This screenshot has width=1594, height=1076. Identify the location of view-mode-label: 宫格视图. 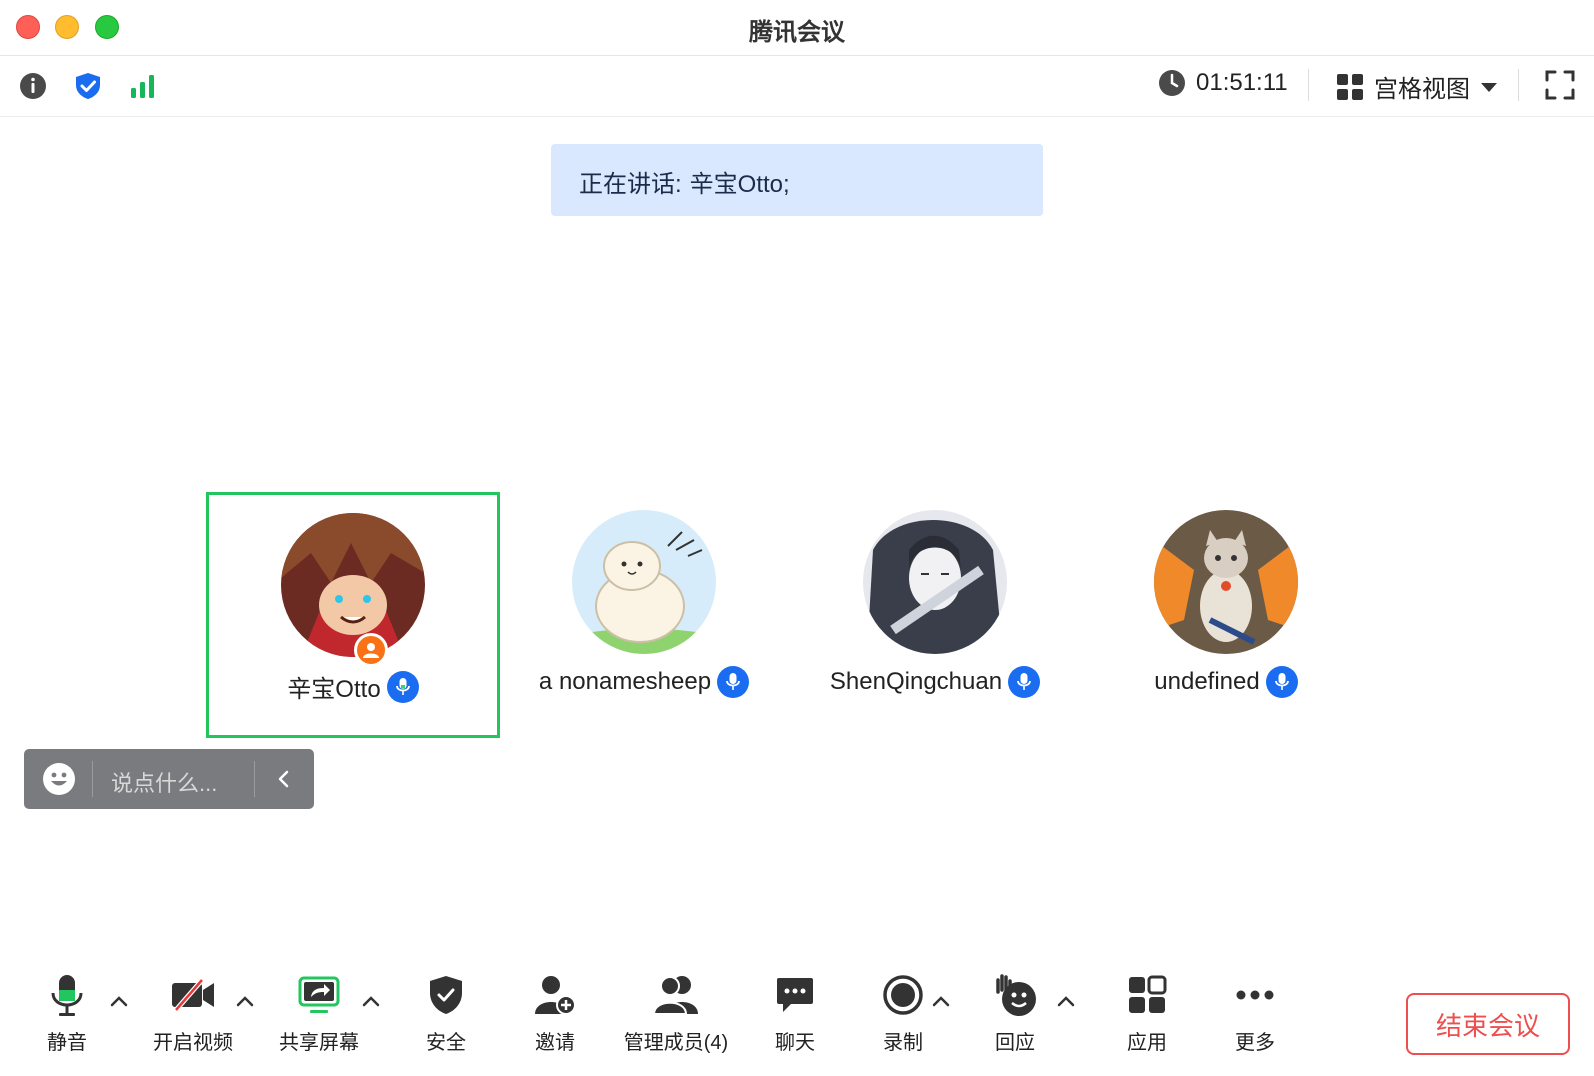
(1422, 89).